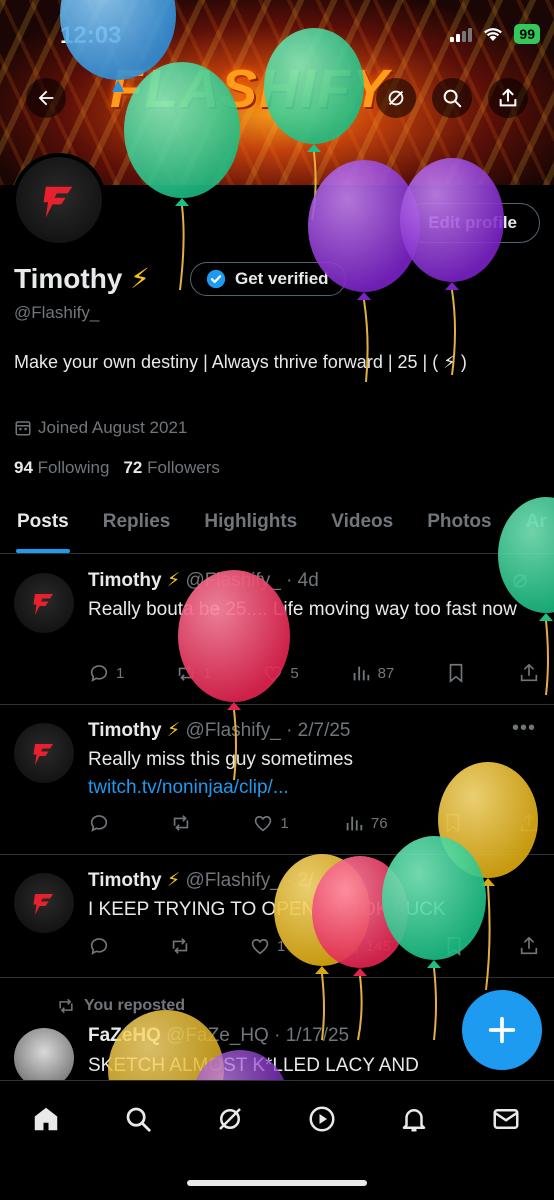  Describe the element at coordinates (23, 428) in the screenshot. I see `calendar-icon` at that location.